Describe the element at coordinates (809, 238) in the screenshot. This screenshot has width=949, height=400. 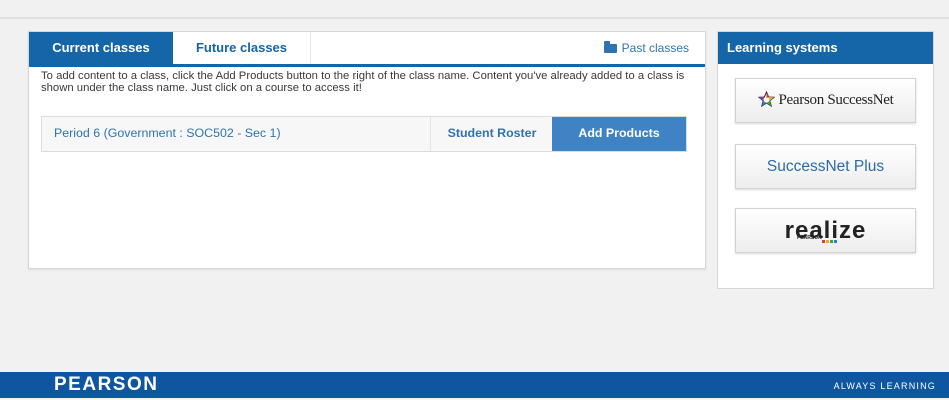
I see `realize-brand-label: PEARSON` at that location.